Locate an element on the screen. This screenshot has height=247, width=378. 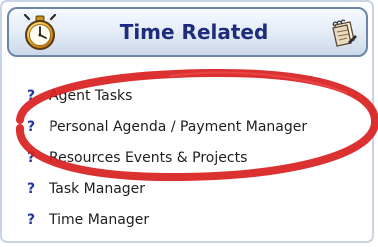
menu-item-label: Time Manager is located at coordinates (99, 219).